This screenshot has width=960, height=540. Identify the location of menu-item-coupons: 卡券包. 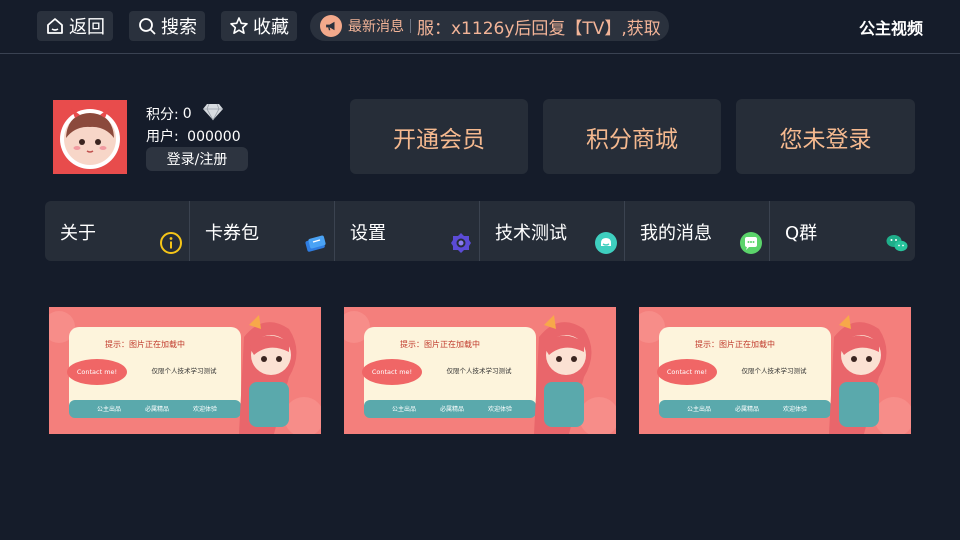
(262, 231).